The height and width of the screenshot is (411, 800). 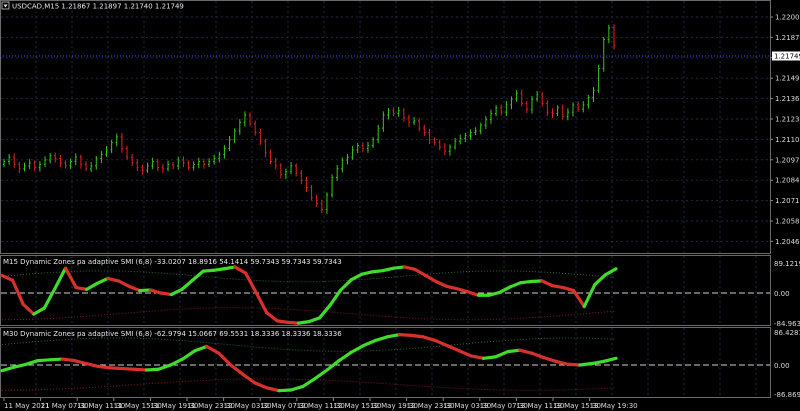 What do you see at coordinates (787, 242) in the screenshot?
I see `price-axis-label: 1.20460` at bounding box center [787, 242].